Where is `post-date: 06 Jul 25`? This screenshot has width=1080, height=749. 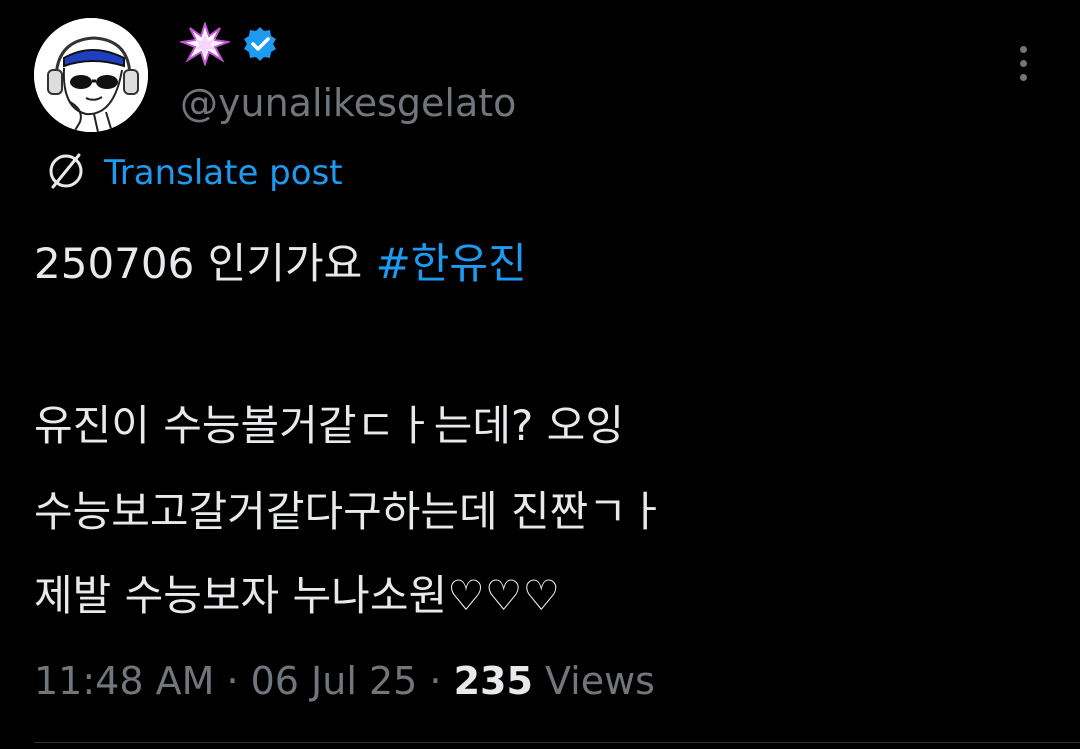 post-date: 06 Jul 25 is located at coordinates (334, 681).